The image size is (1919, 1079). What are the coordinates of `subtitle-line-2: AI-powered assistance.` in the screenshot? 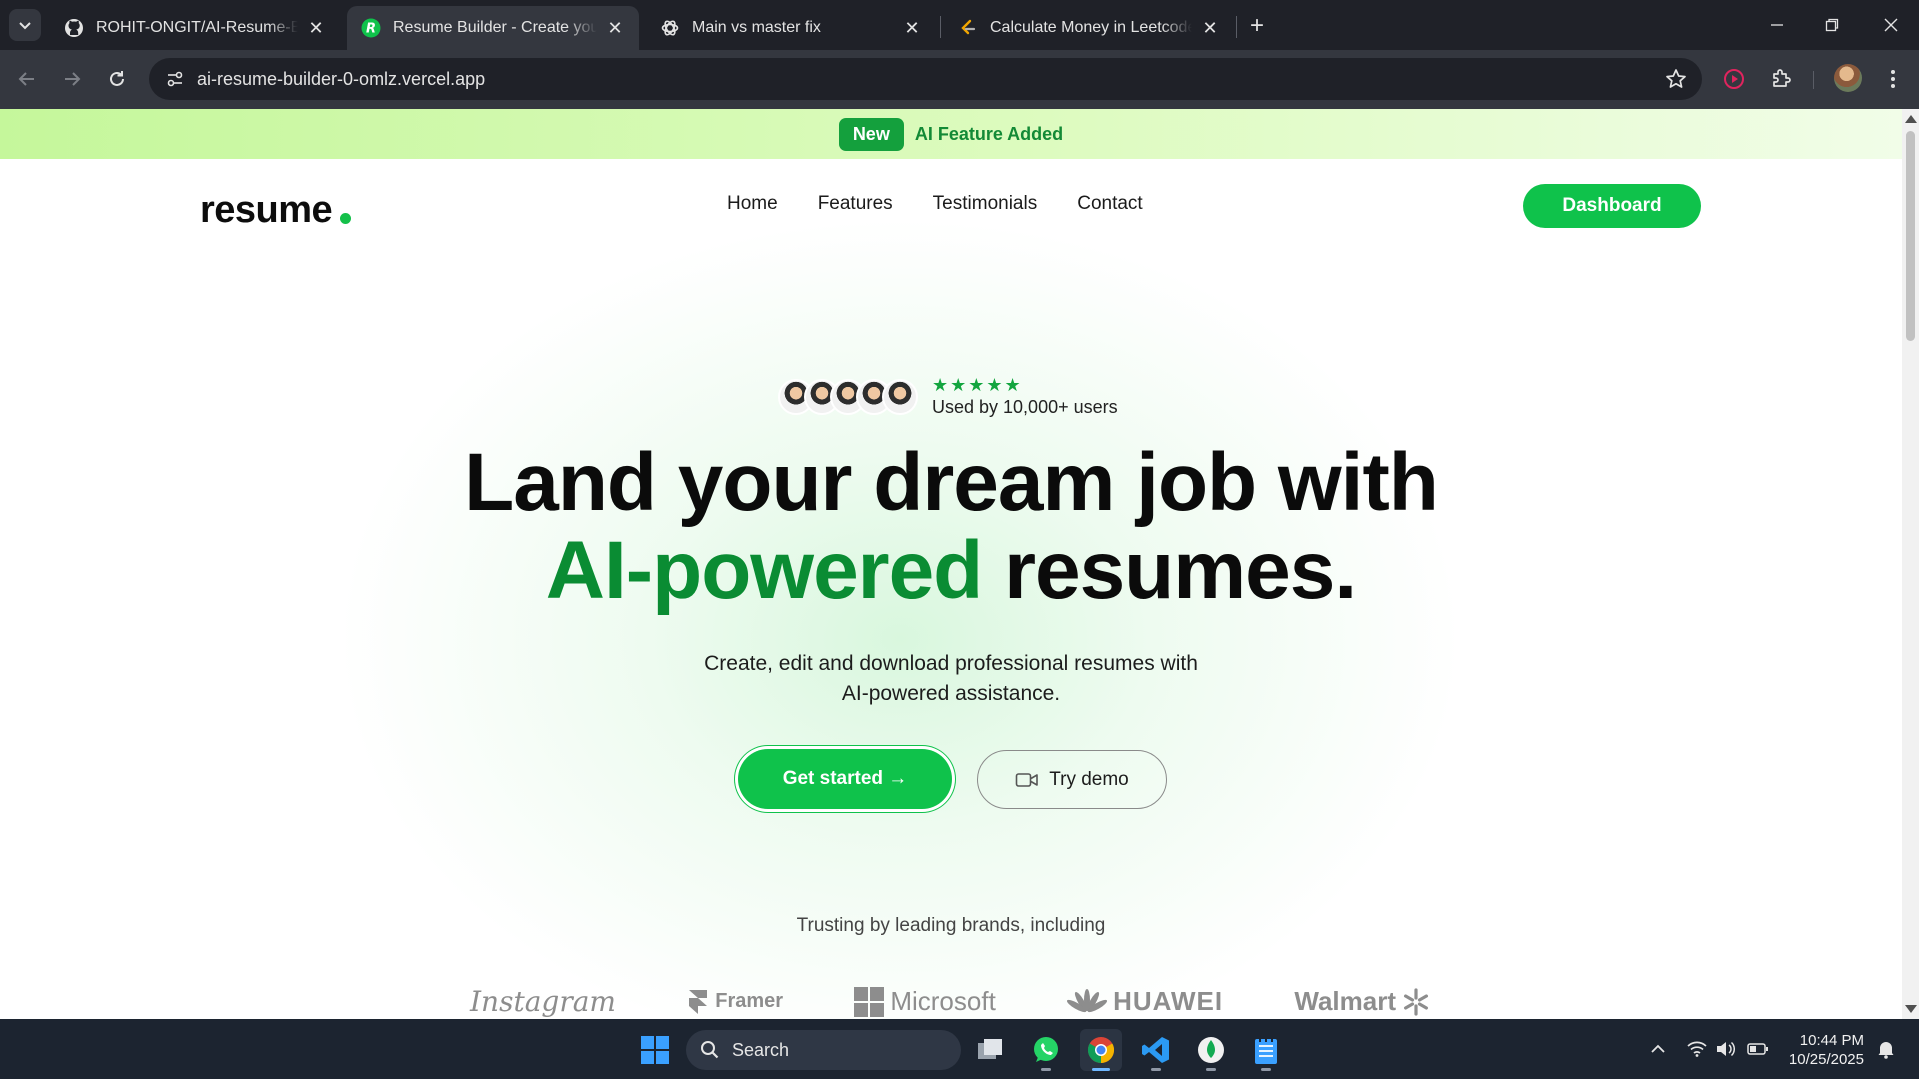 It's located at (951, 693).